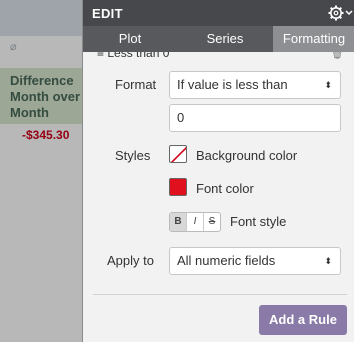 This screenshot has width=354, height=342. What do you see at coordinates (136, 84) in the screenshot?
I see `format-label: Format` at bounding box center [136, 84].